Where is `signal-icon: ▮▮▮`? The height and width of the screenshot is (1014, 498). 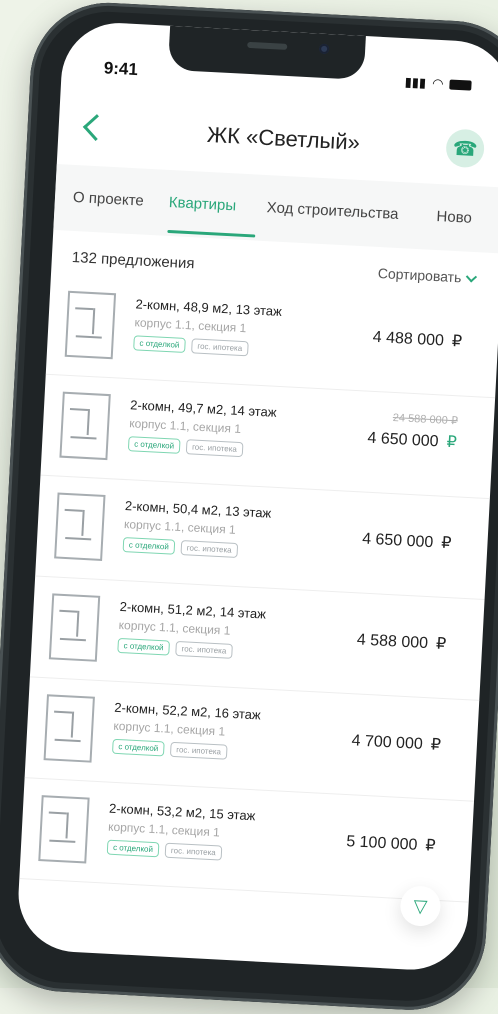 signal-icon: ▮▮▮ is located at coordinates (415, 82).